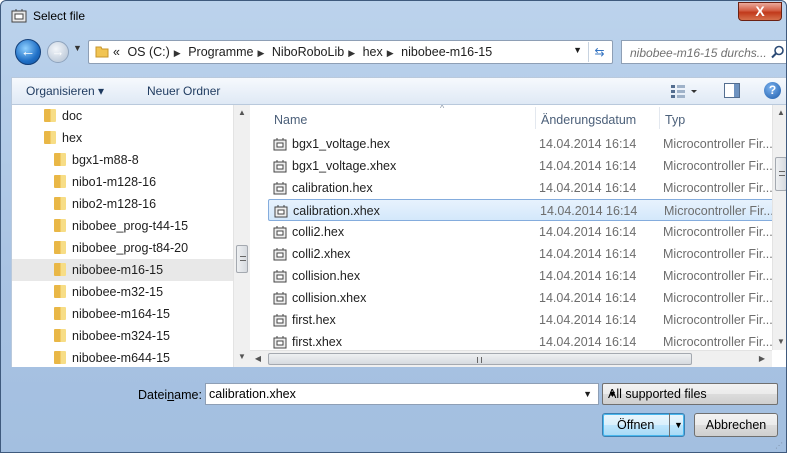  What do you see at coordinates (762, 359) in the screenshot?
I see `scroll-right-icon: ▶` at bounding box center [762, 359].